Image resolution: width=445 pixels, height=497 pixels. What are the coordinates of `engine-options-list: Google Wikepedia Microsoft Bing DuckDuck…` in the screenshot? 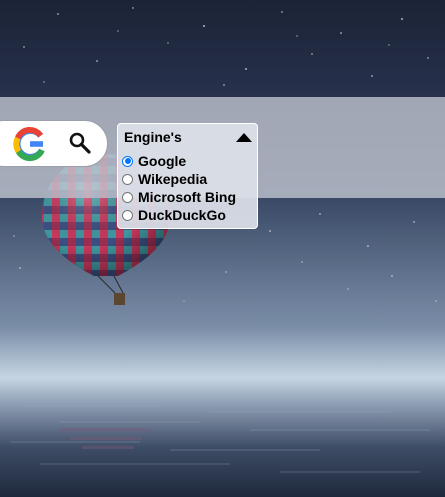 It's located at (189, 188).